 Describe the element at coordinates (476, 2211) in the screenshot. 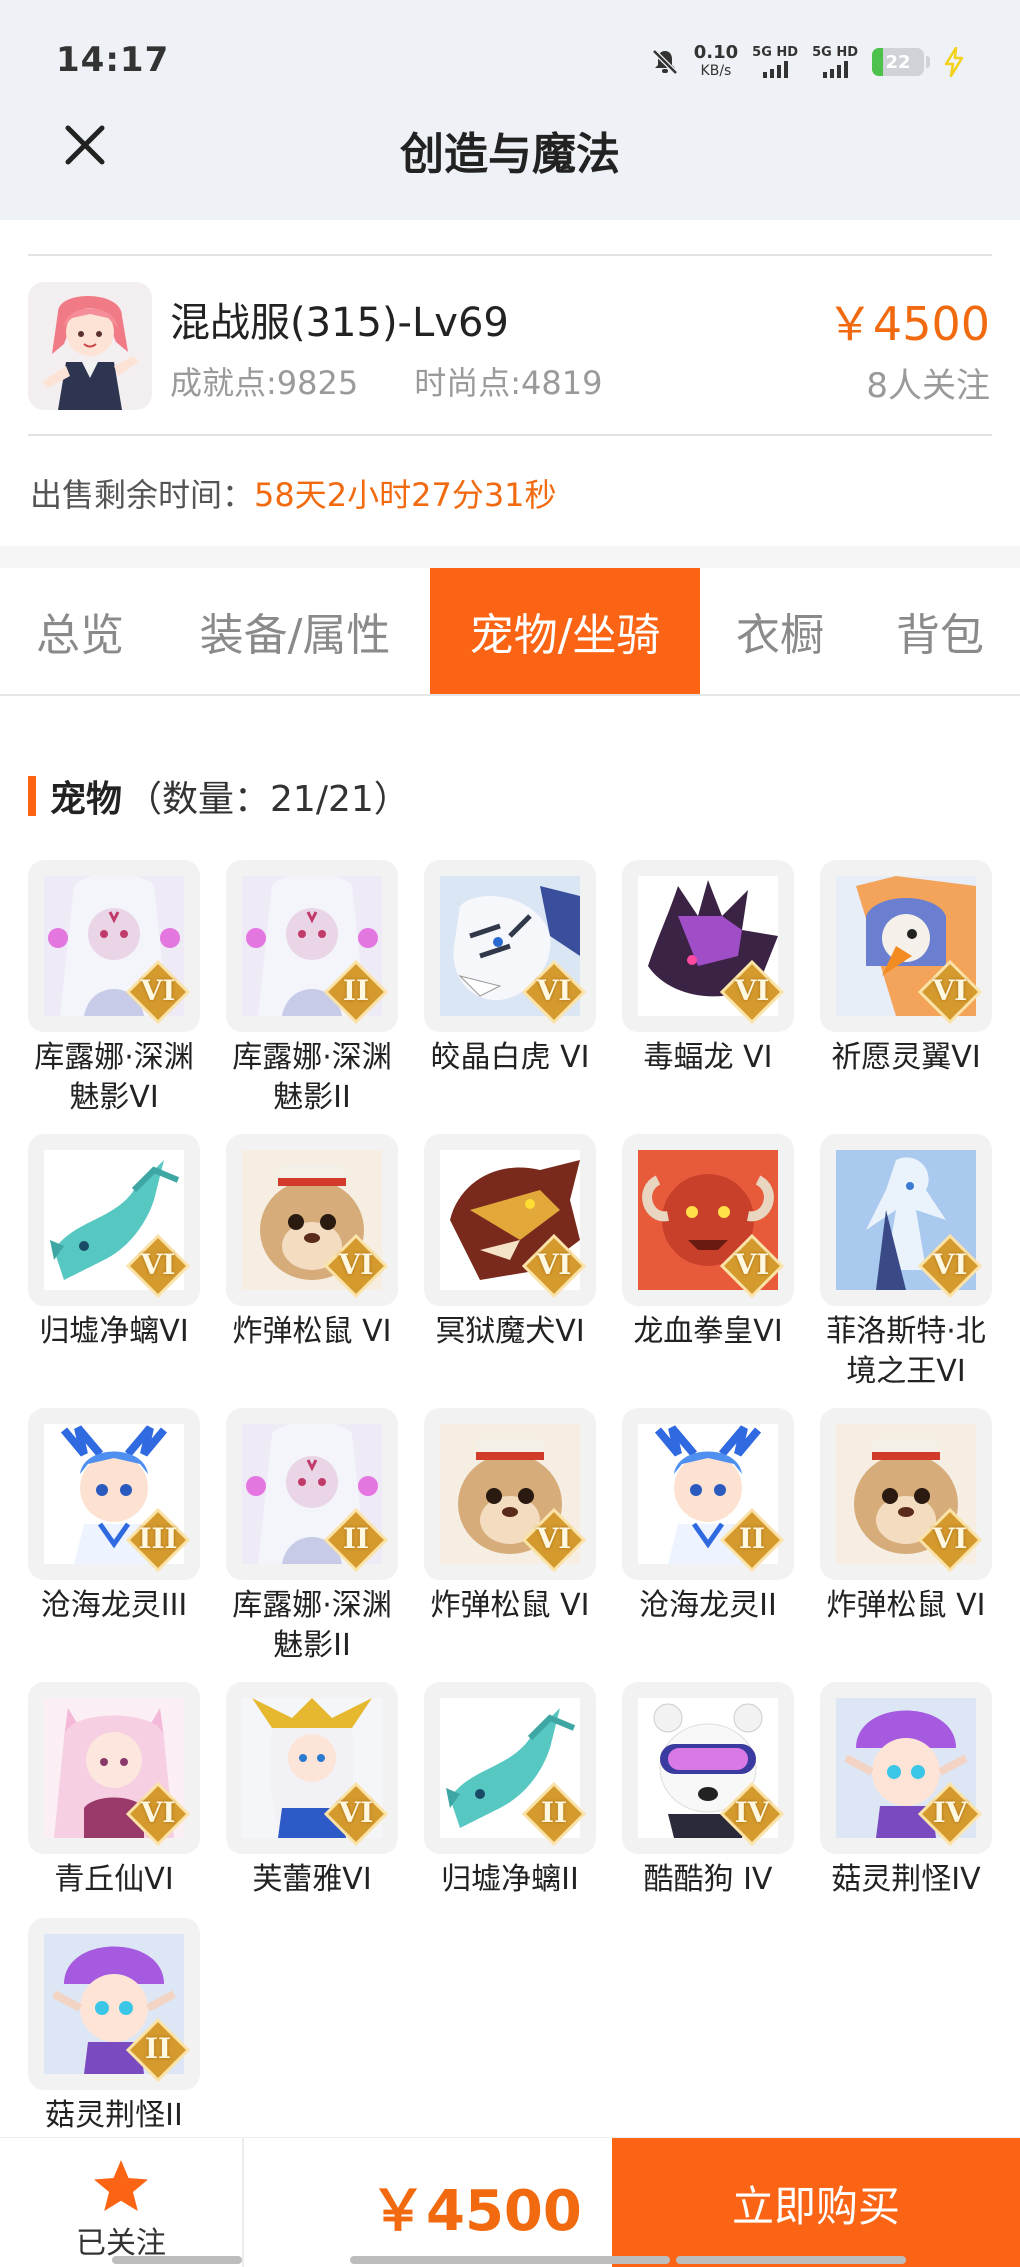

I see `bottom-price: ￥4500` at that location.